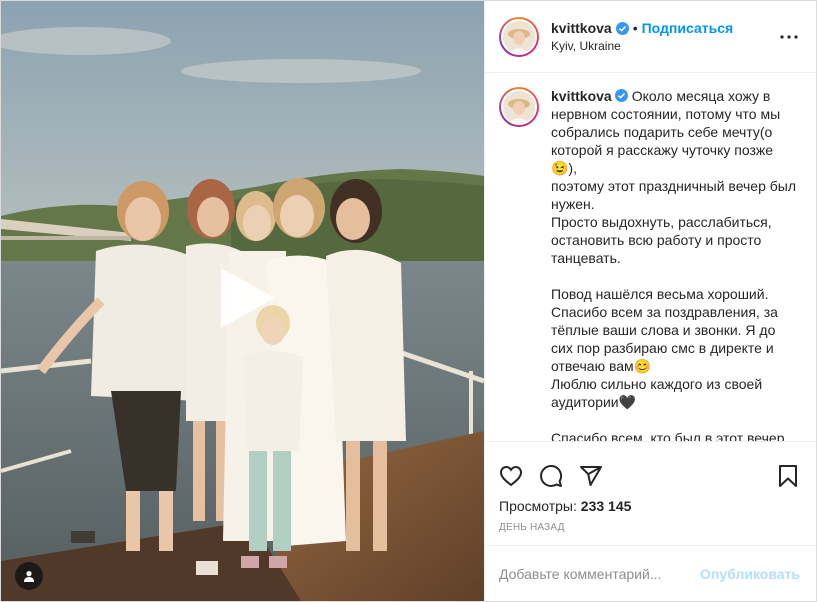  I want to click on action-bar, so click(649, 476).